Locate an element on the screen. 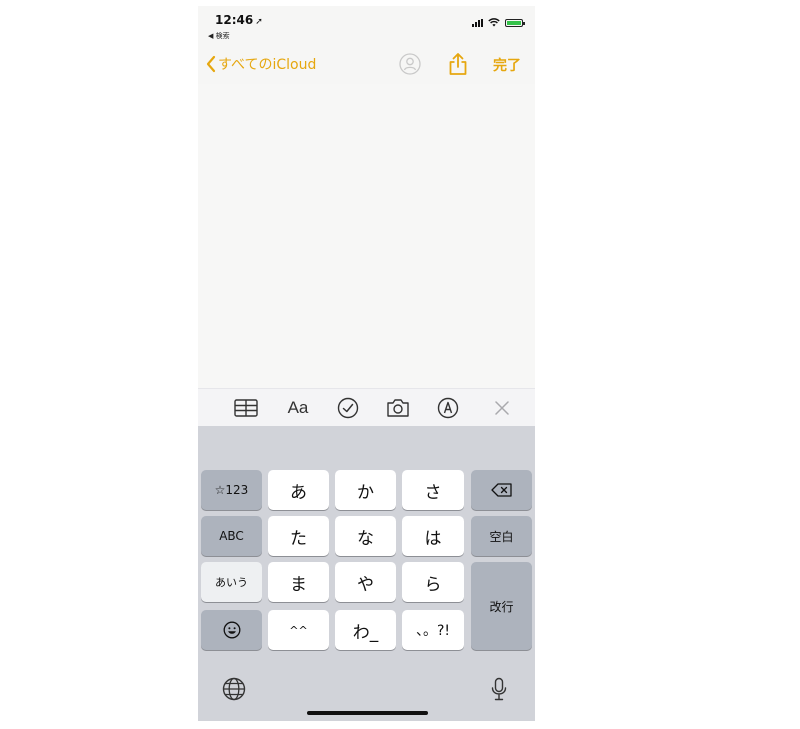 This screenshot has width=800, height=729. key-numbers-symbols: ☆123 is located at coordinates (231, 490).